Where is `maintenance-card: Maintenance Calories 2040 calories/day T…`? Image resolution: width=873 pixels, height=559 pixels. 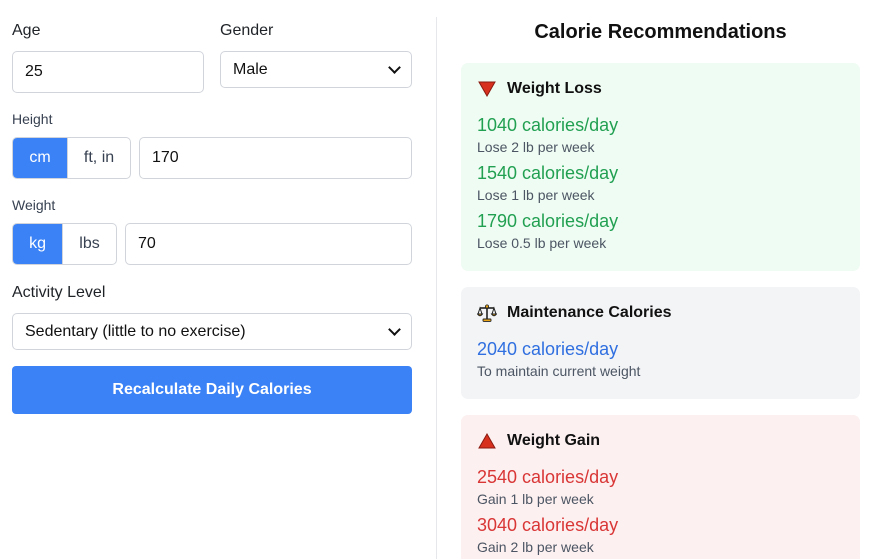
maintenance-card: Maintenance Calories 2040 calories/day T… is located at coordinates (660, 343).